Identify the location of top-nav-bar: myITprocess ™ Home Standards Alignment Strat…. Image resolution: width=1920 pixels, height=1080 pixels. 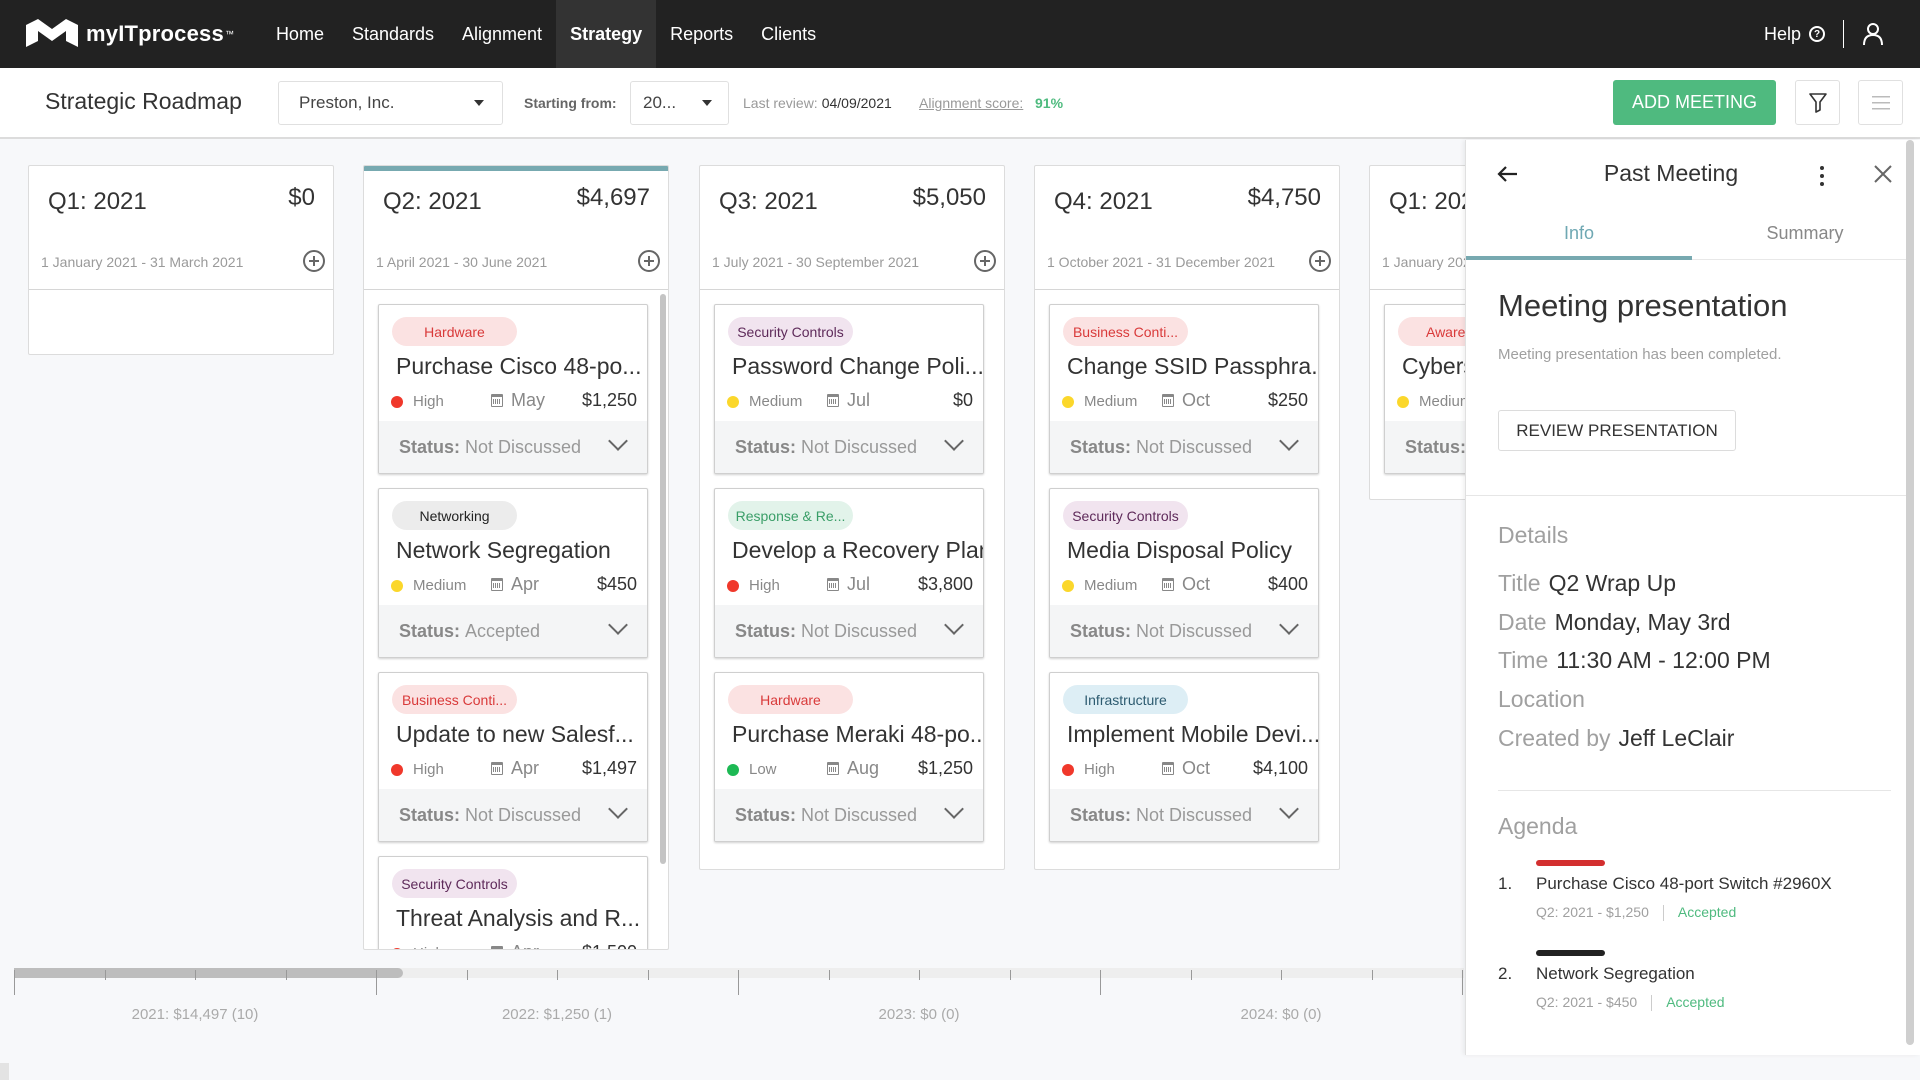
(960, 34).